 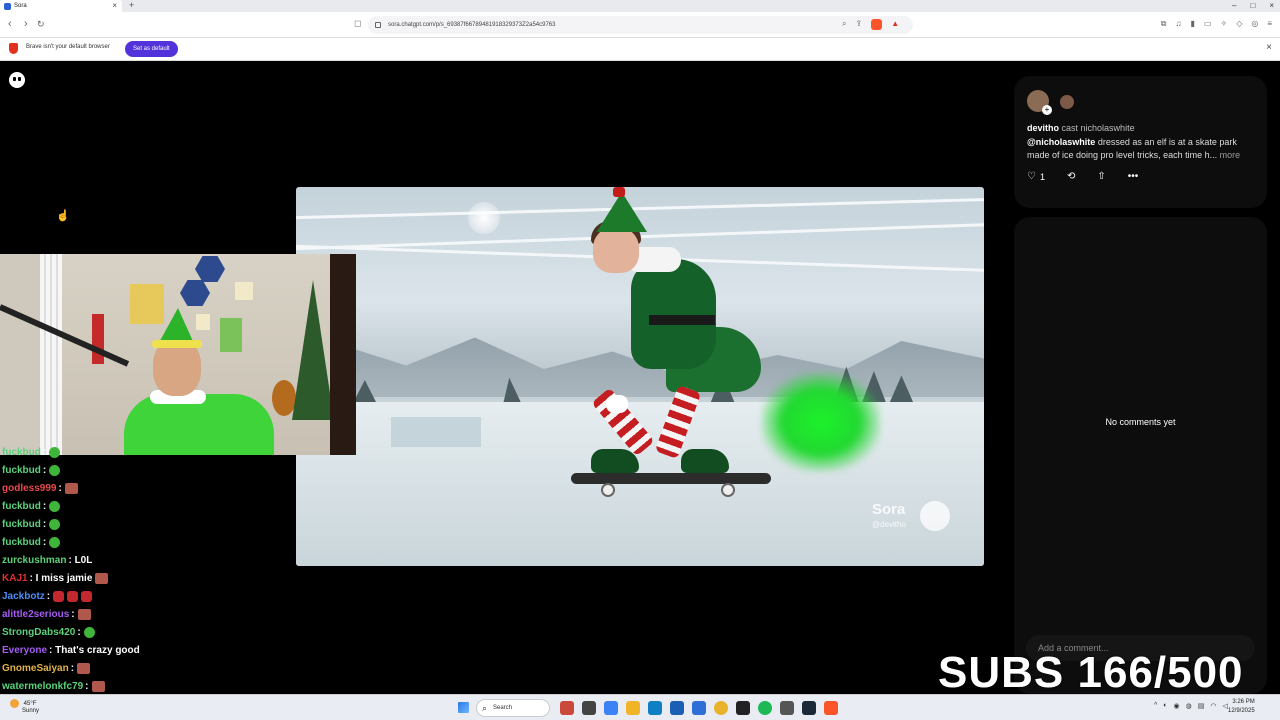 What do you see at coordinates (721, 708) in the screenshot?
I see `chrome-icon` at bounding box center [721, 708].